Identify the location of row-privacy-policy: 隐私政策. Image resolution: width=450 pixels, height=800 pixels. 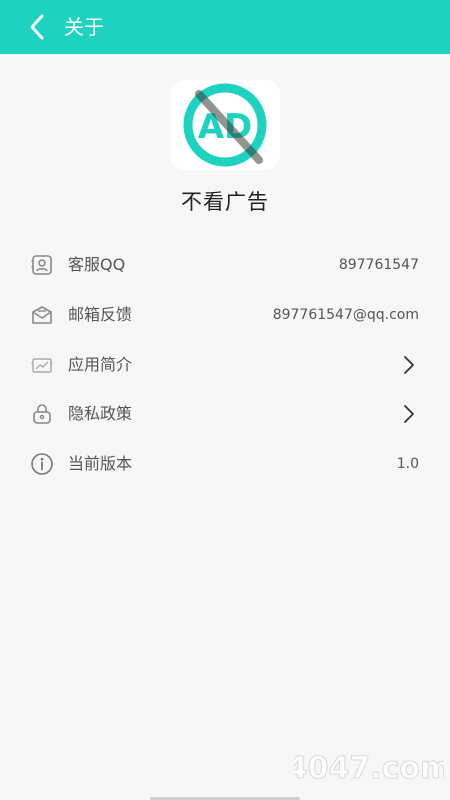
(225, 414).